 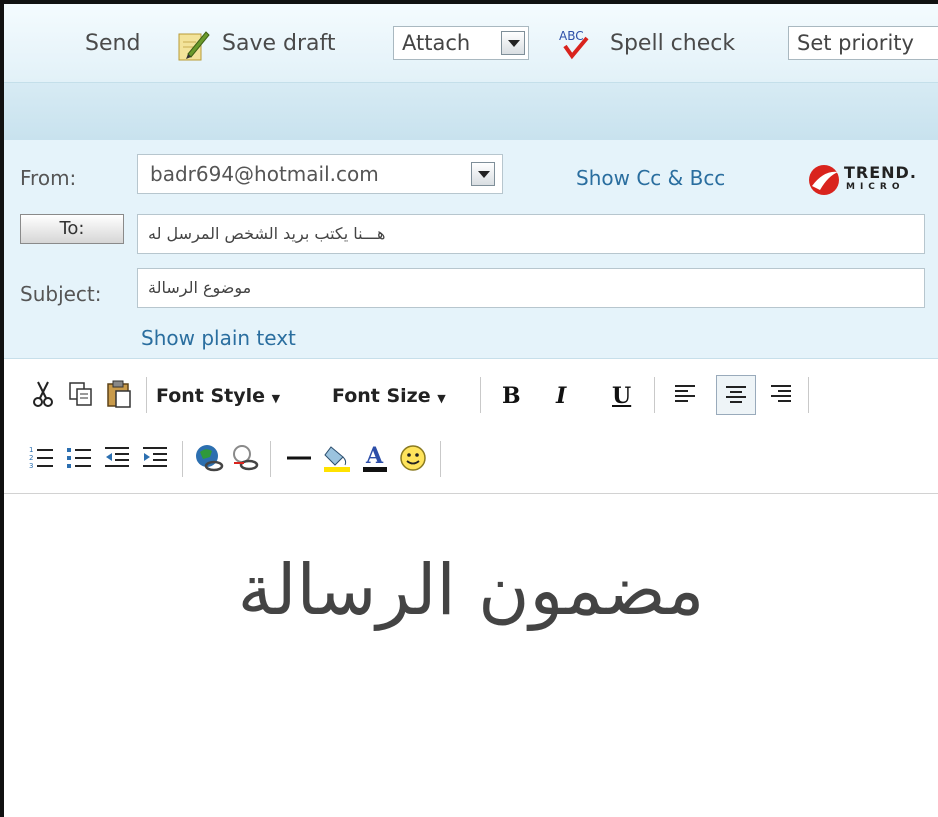 I want to click on show-cc-bcc-link: Show Cc & Bcc, so click(x=650, y=178).